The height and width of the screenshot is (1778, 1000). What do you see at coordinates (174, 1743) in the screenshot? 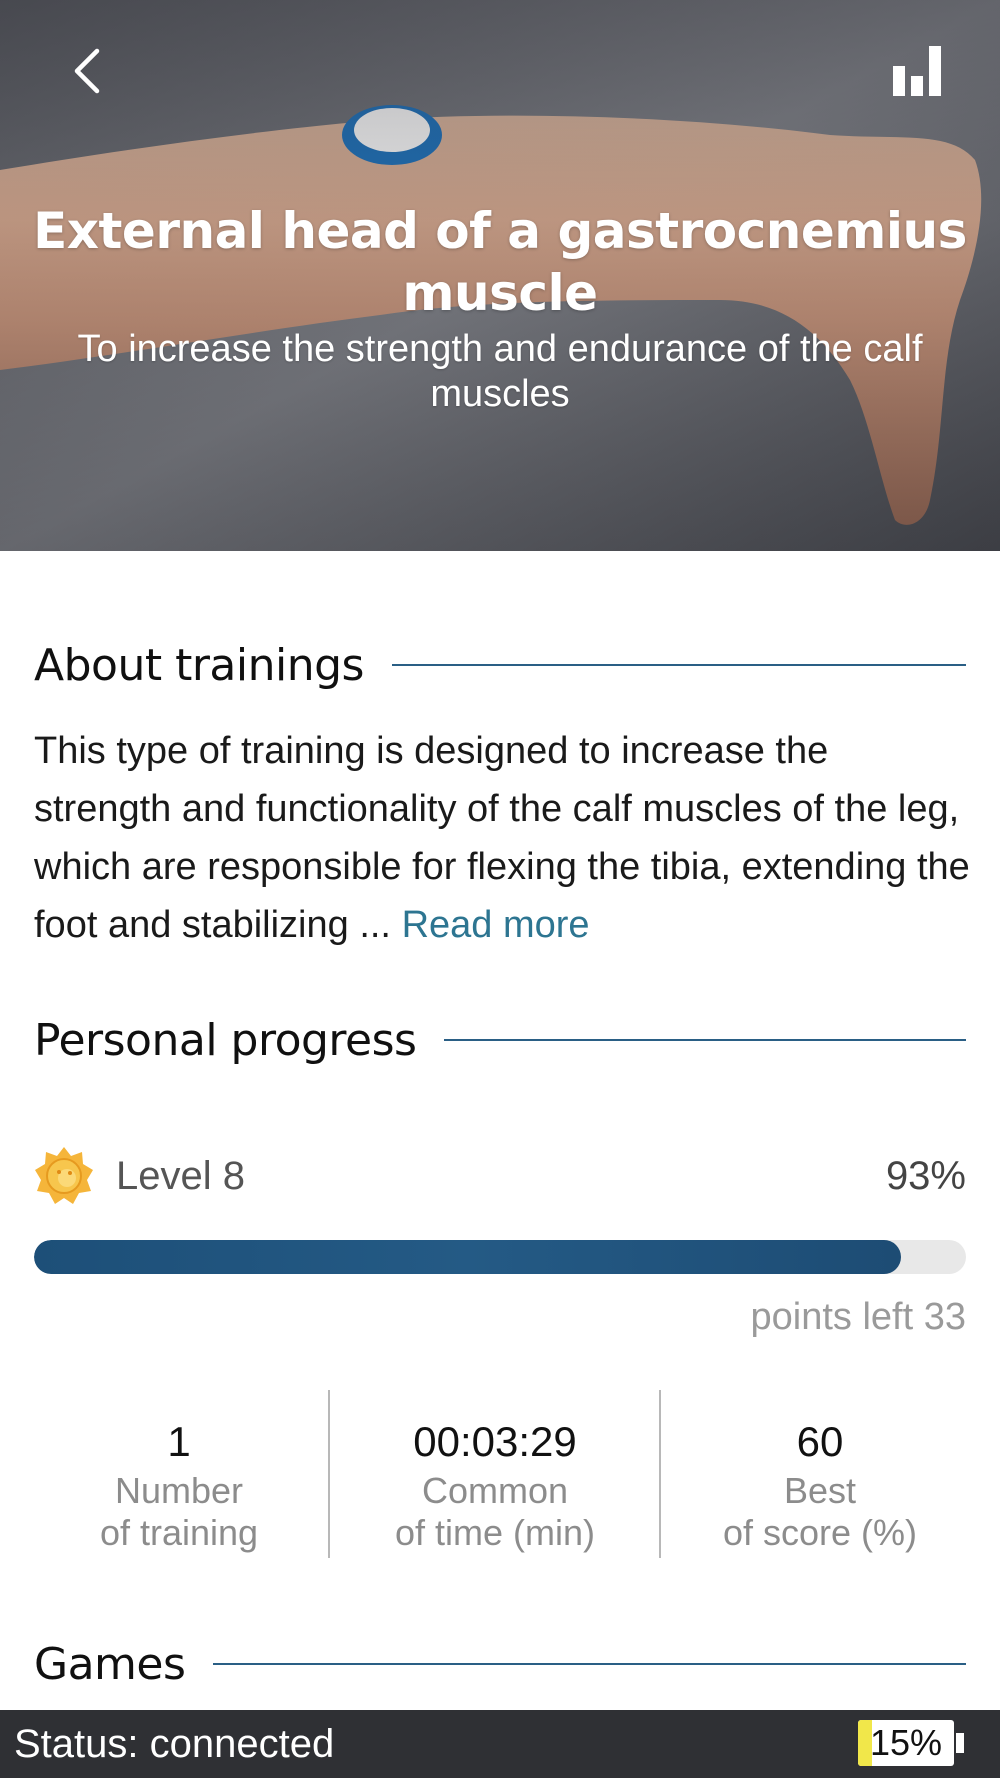
I see `connection-status: Status: connected` at bounding box center [174, 1743].